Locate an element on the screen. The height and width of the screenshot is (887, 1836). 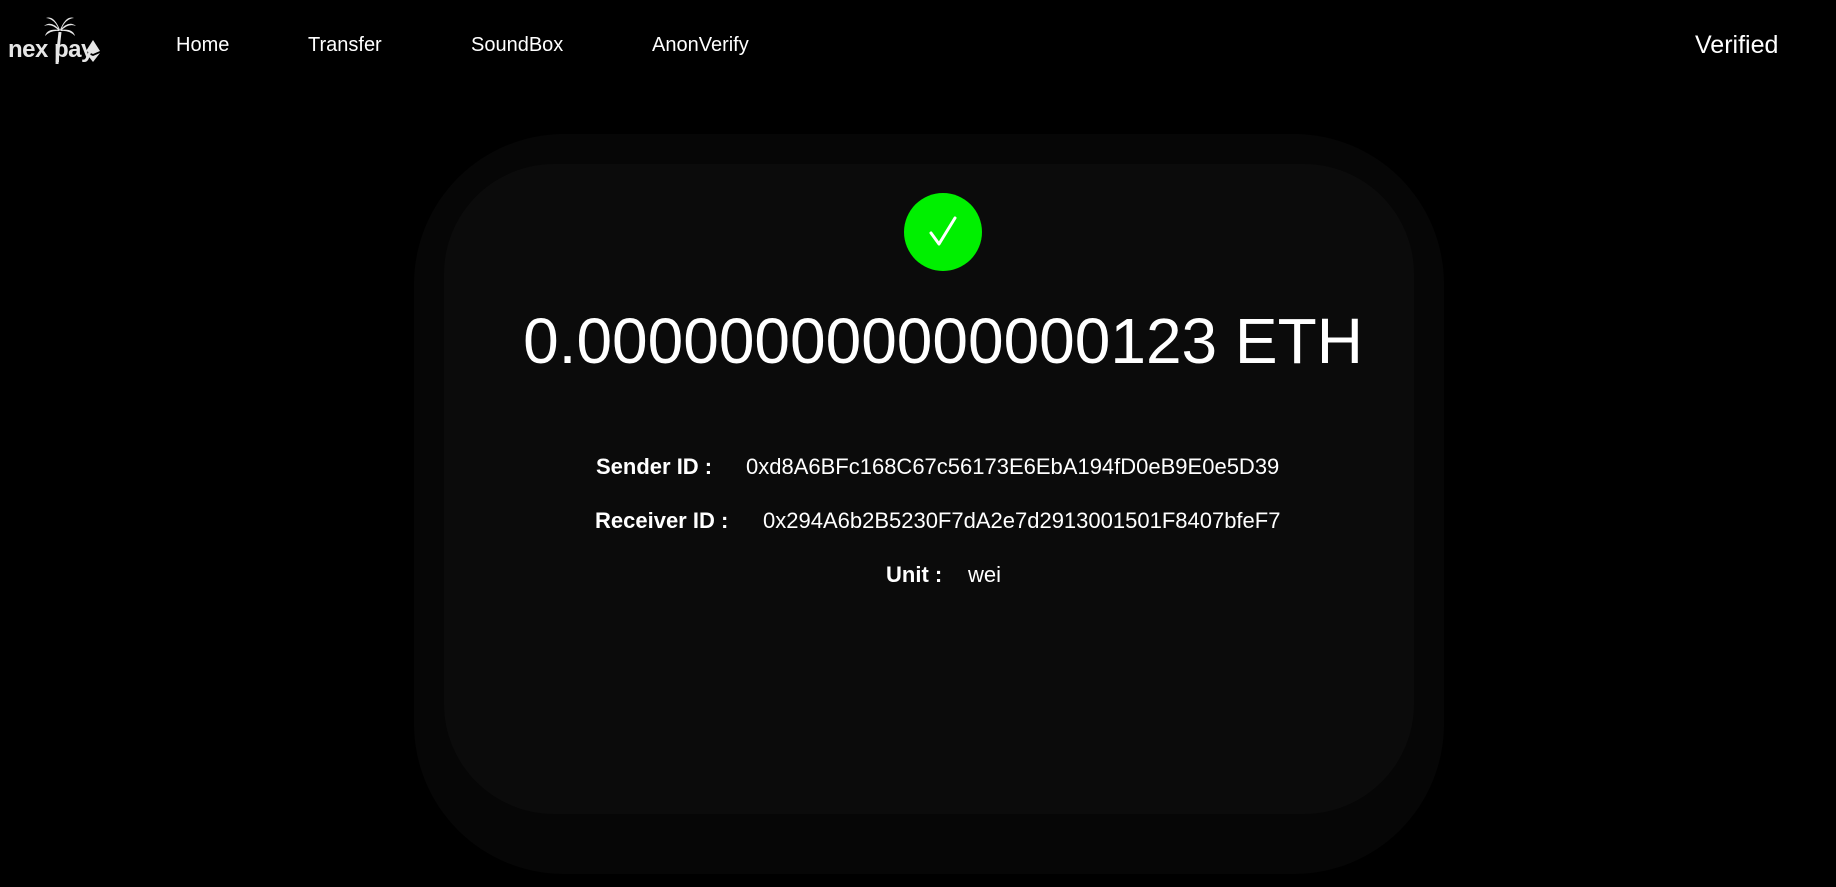
nav-link-soundbox: SoundBox is located at coordinates (517, 45).